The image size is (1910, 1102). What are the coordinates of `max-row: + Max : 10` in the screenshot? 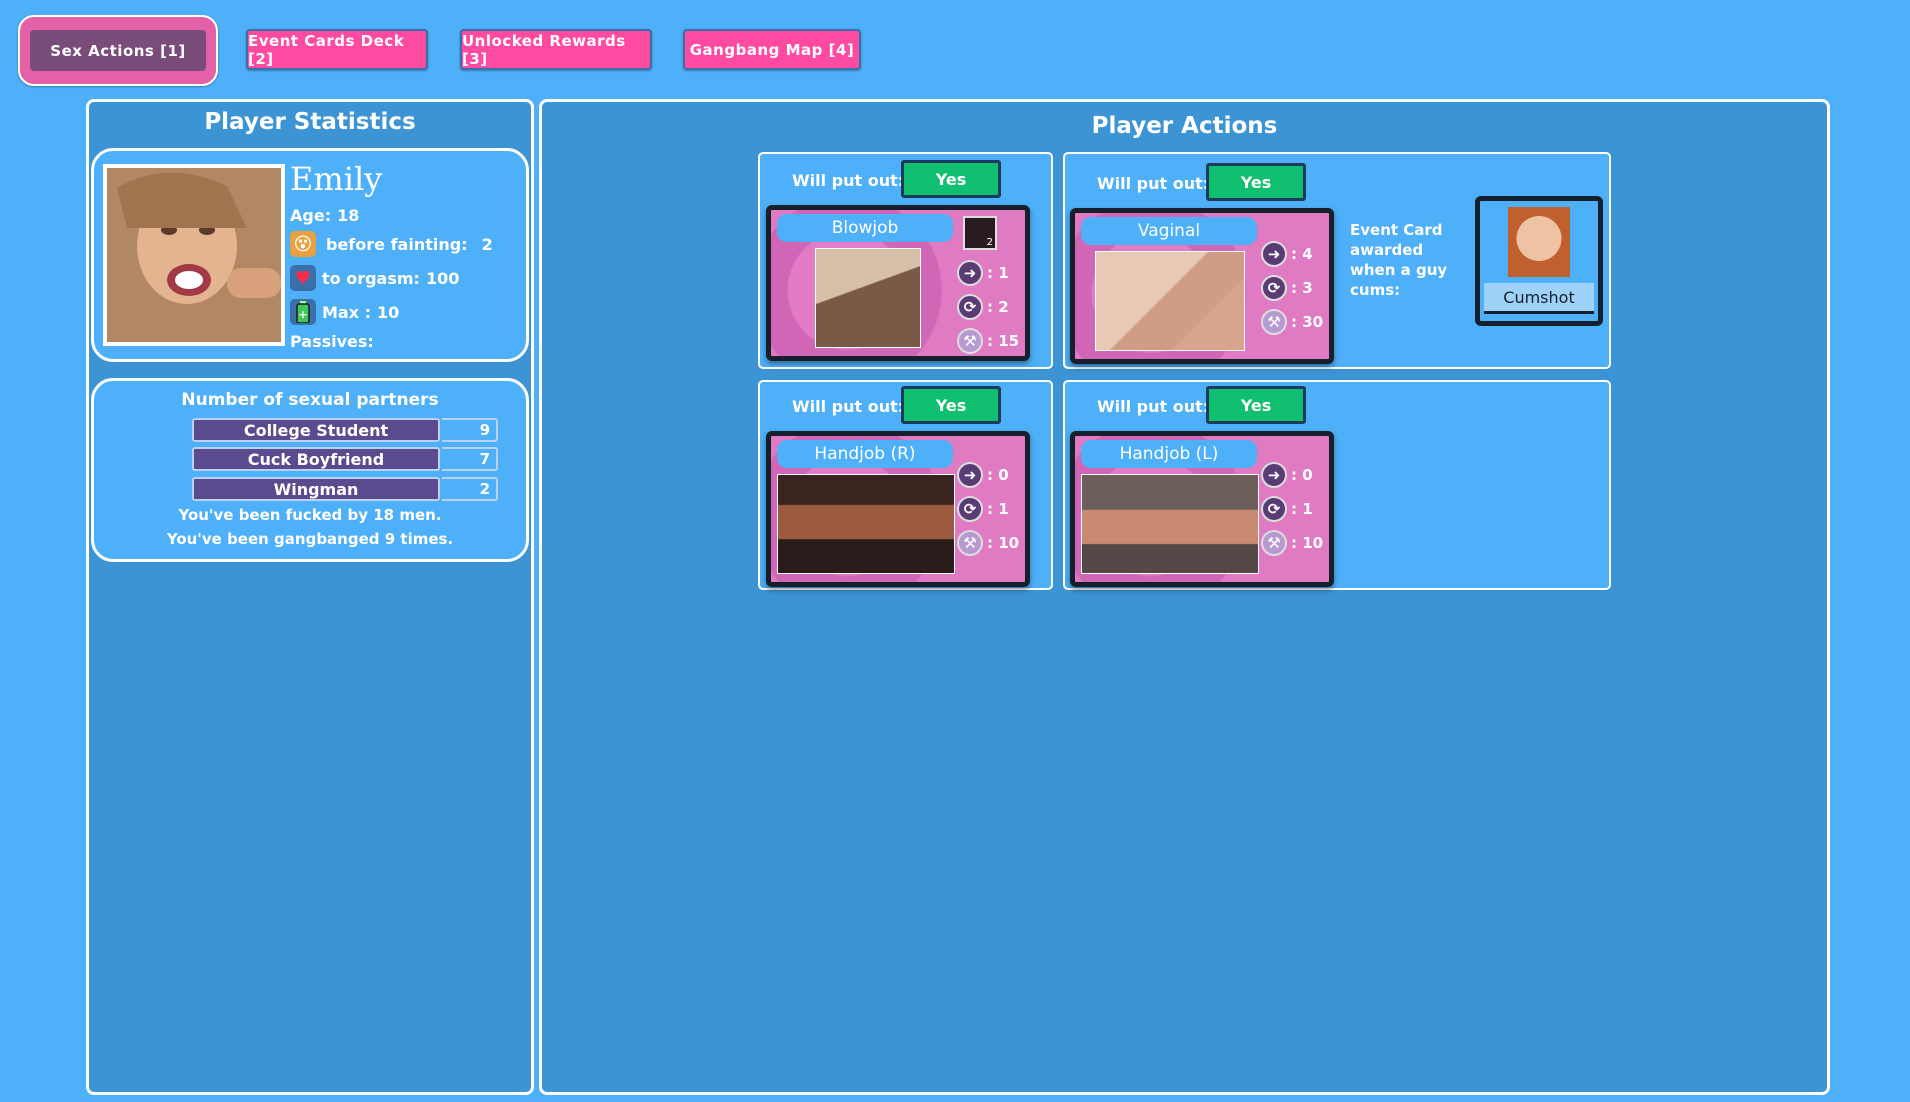 It's located at (344, 312).